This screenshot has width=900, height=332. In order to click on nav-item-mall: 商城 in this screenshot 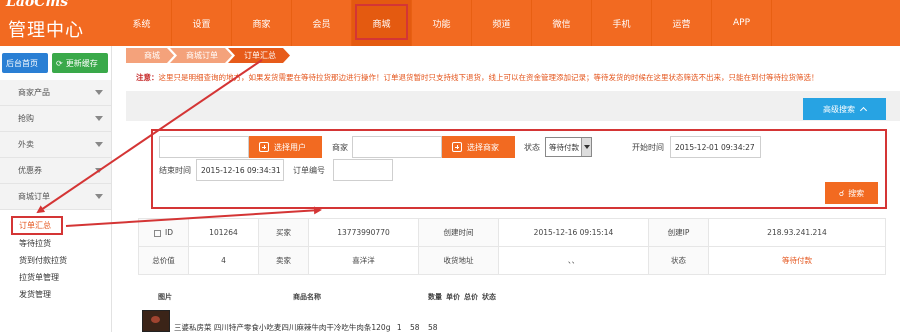, I will do `click(382, 23)`.